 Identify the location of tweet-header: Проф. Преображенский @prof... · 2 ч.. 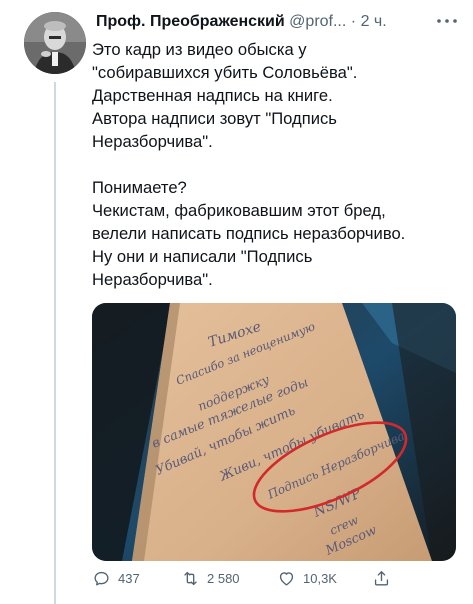
(281, 24).